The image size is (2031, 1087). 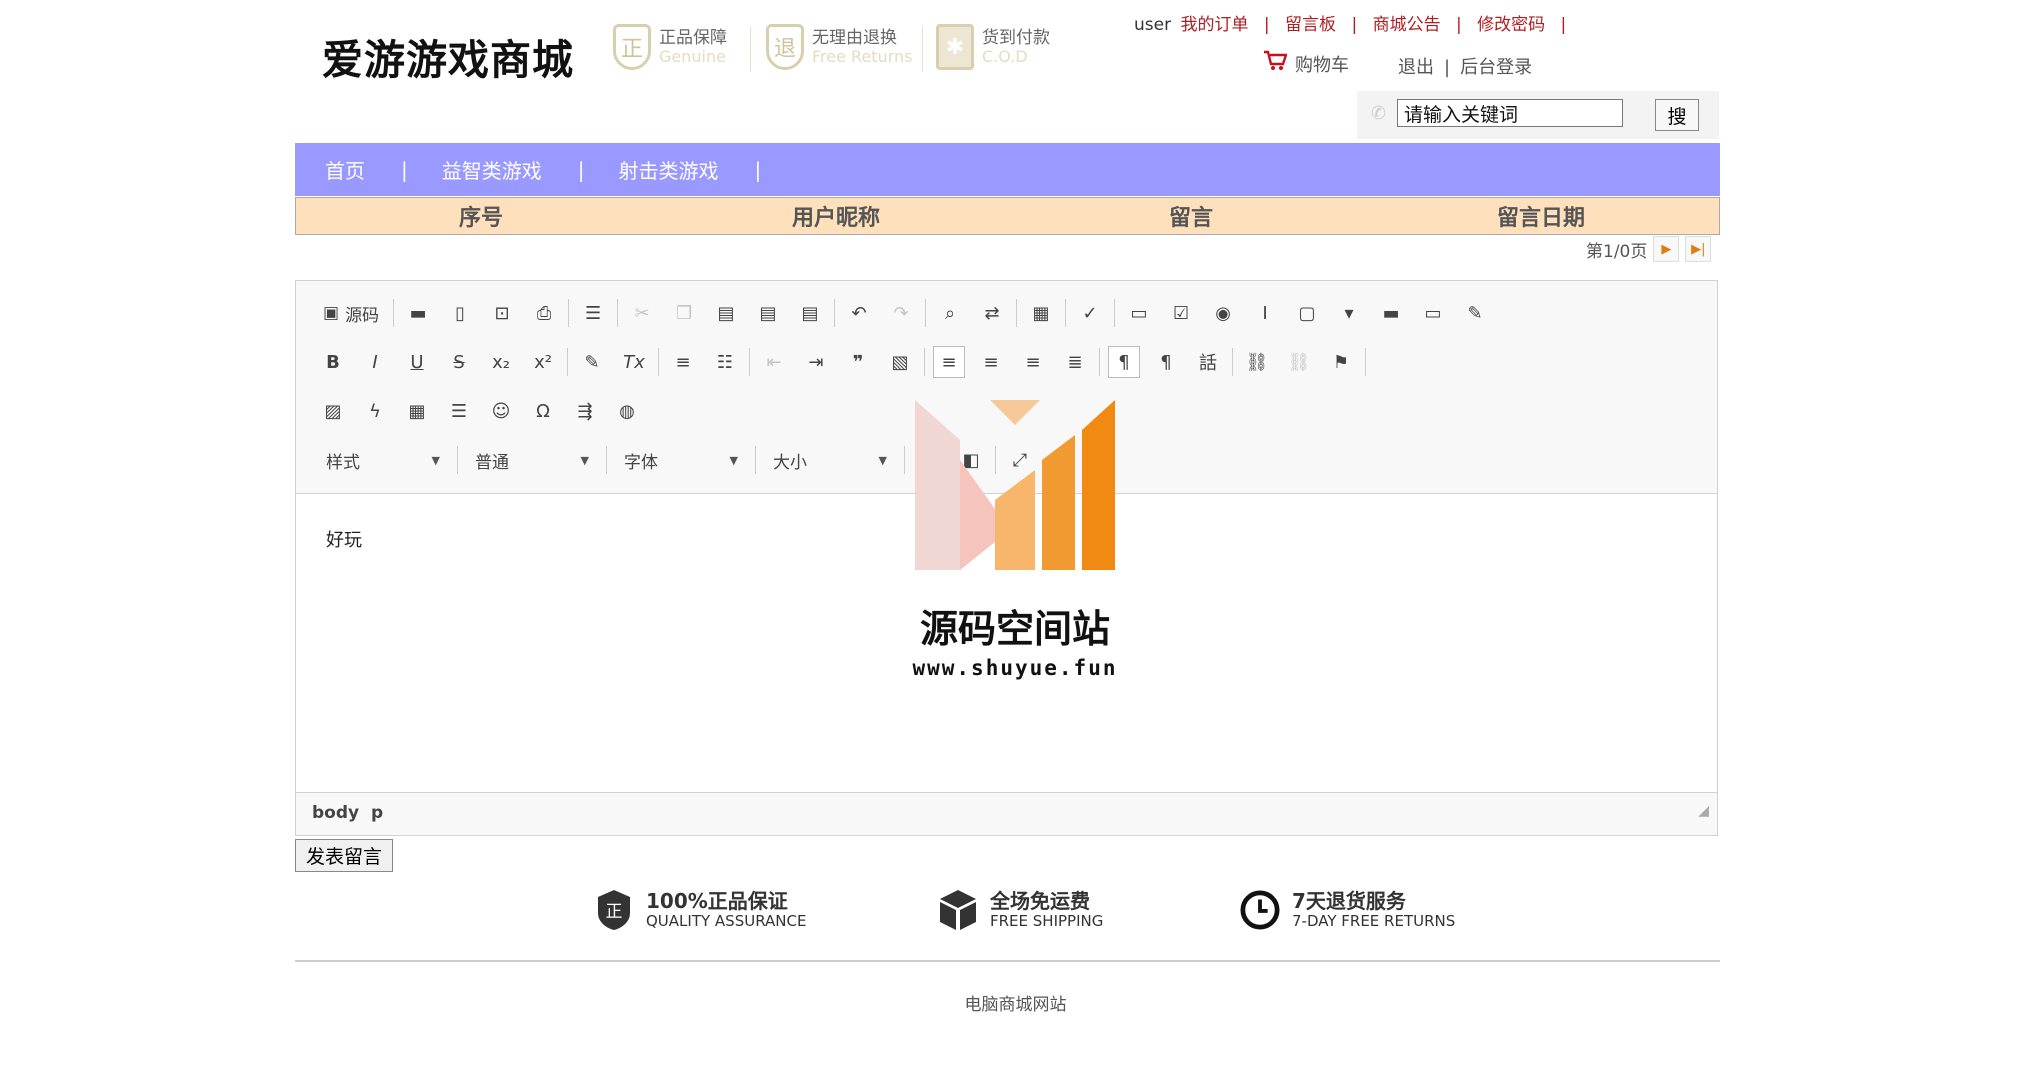 I want to click on page-break-icon: ⇶, so click(x=585, y=411).